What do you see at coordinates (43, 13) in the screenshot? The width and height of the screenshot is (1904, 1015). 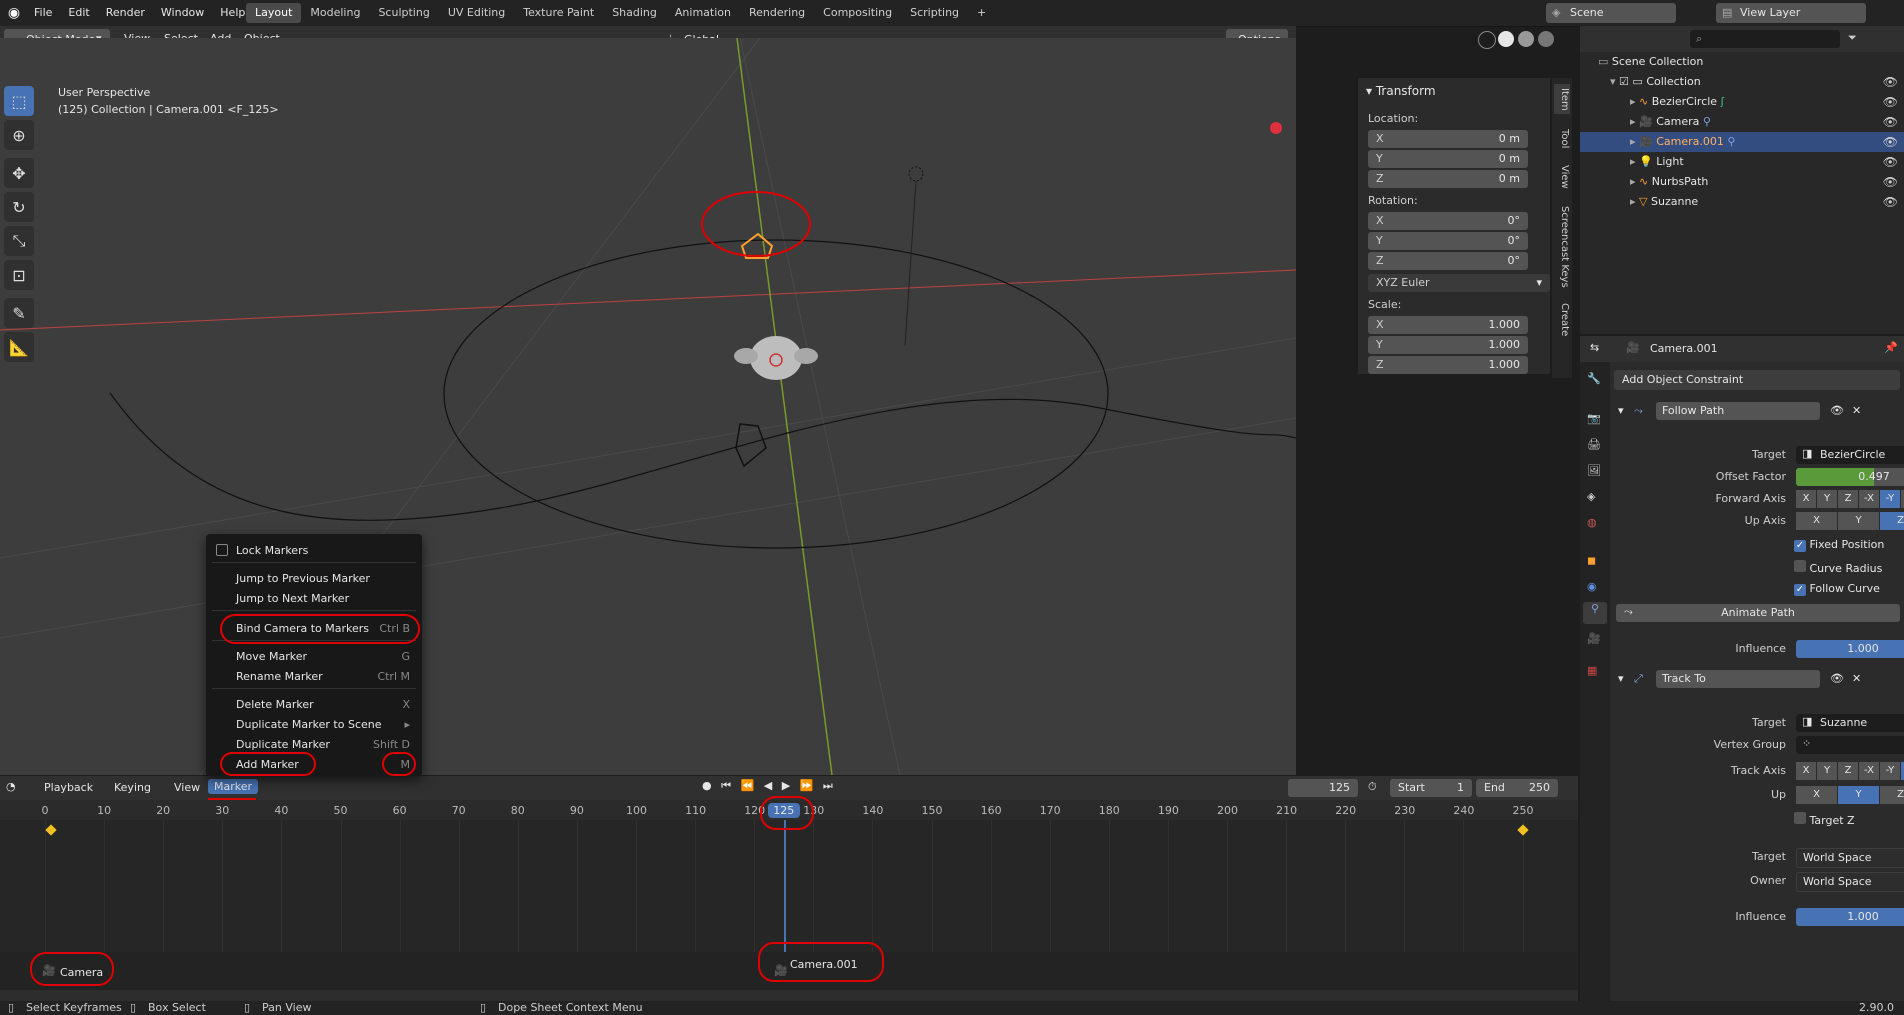 I see `menu-file: File` at bounding box center [43, 13].